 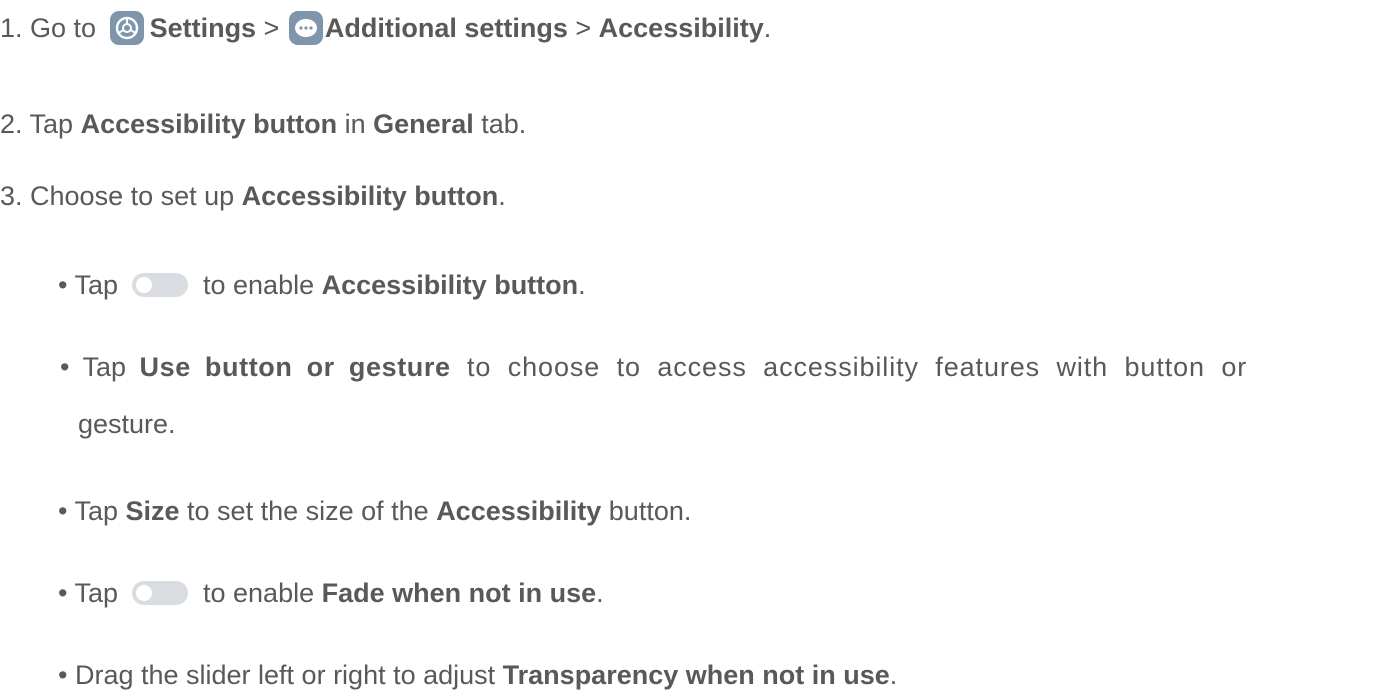 What do you see at coordinates (500, 124) in the screenshot?
I see `step-2-end: tab.` at bounding box center [500, 124].